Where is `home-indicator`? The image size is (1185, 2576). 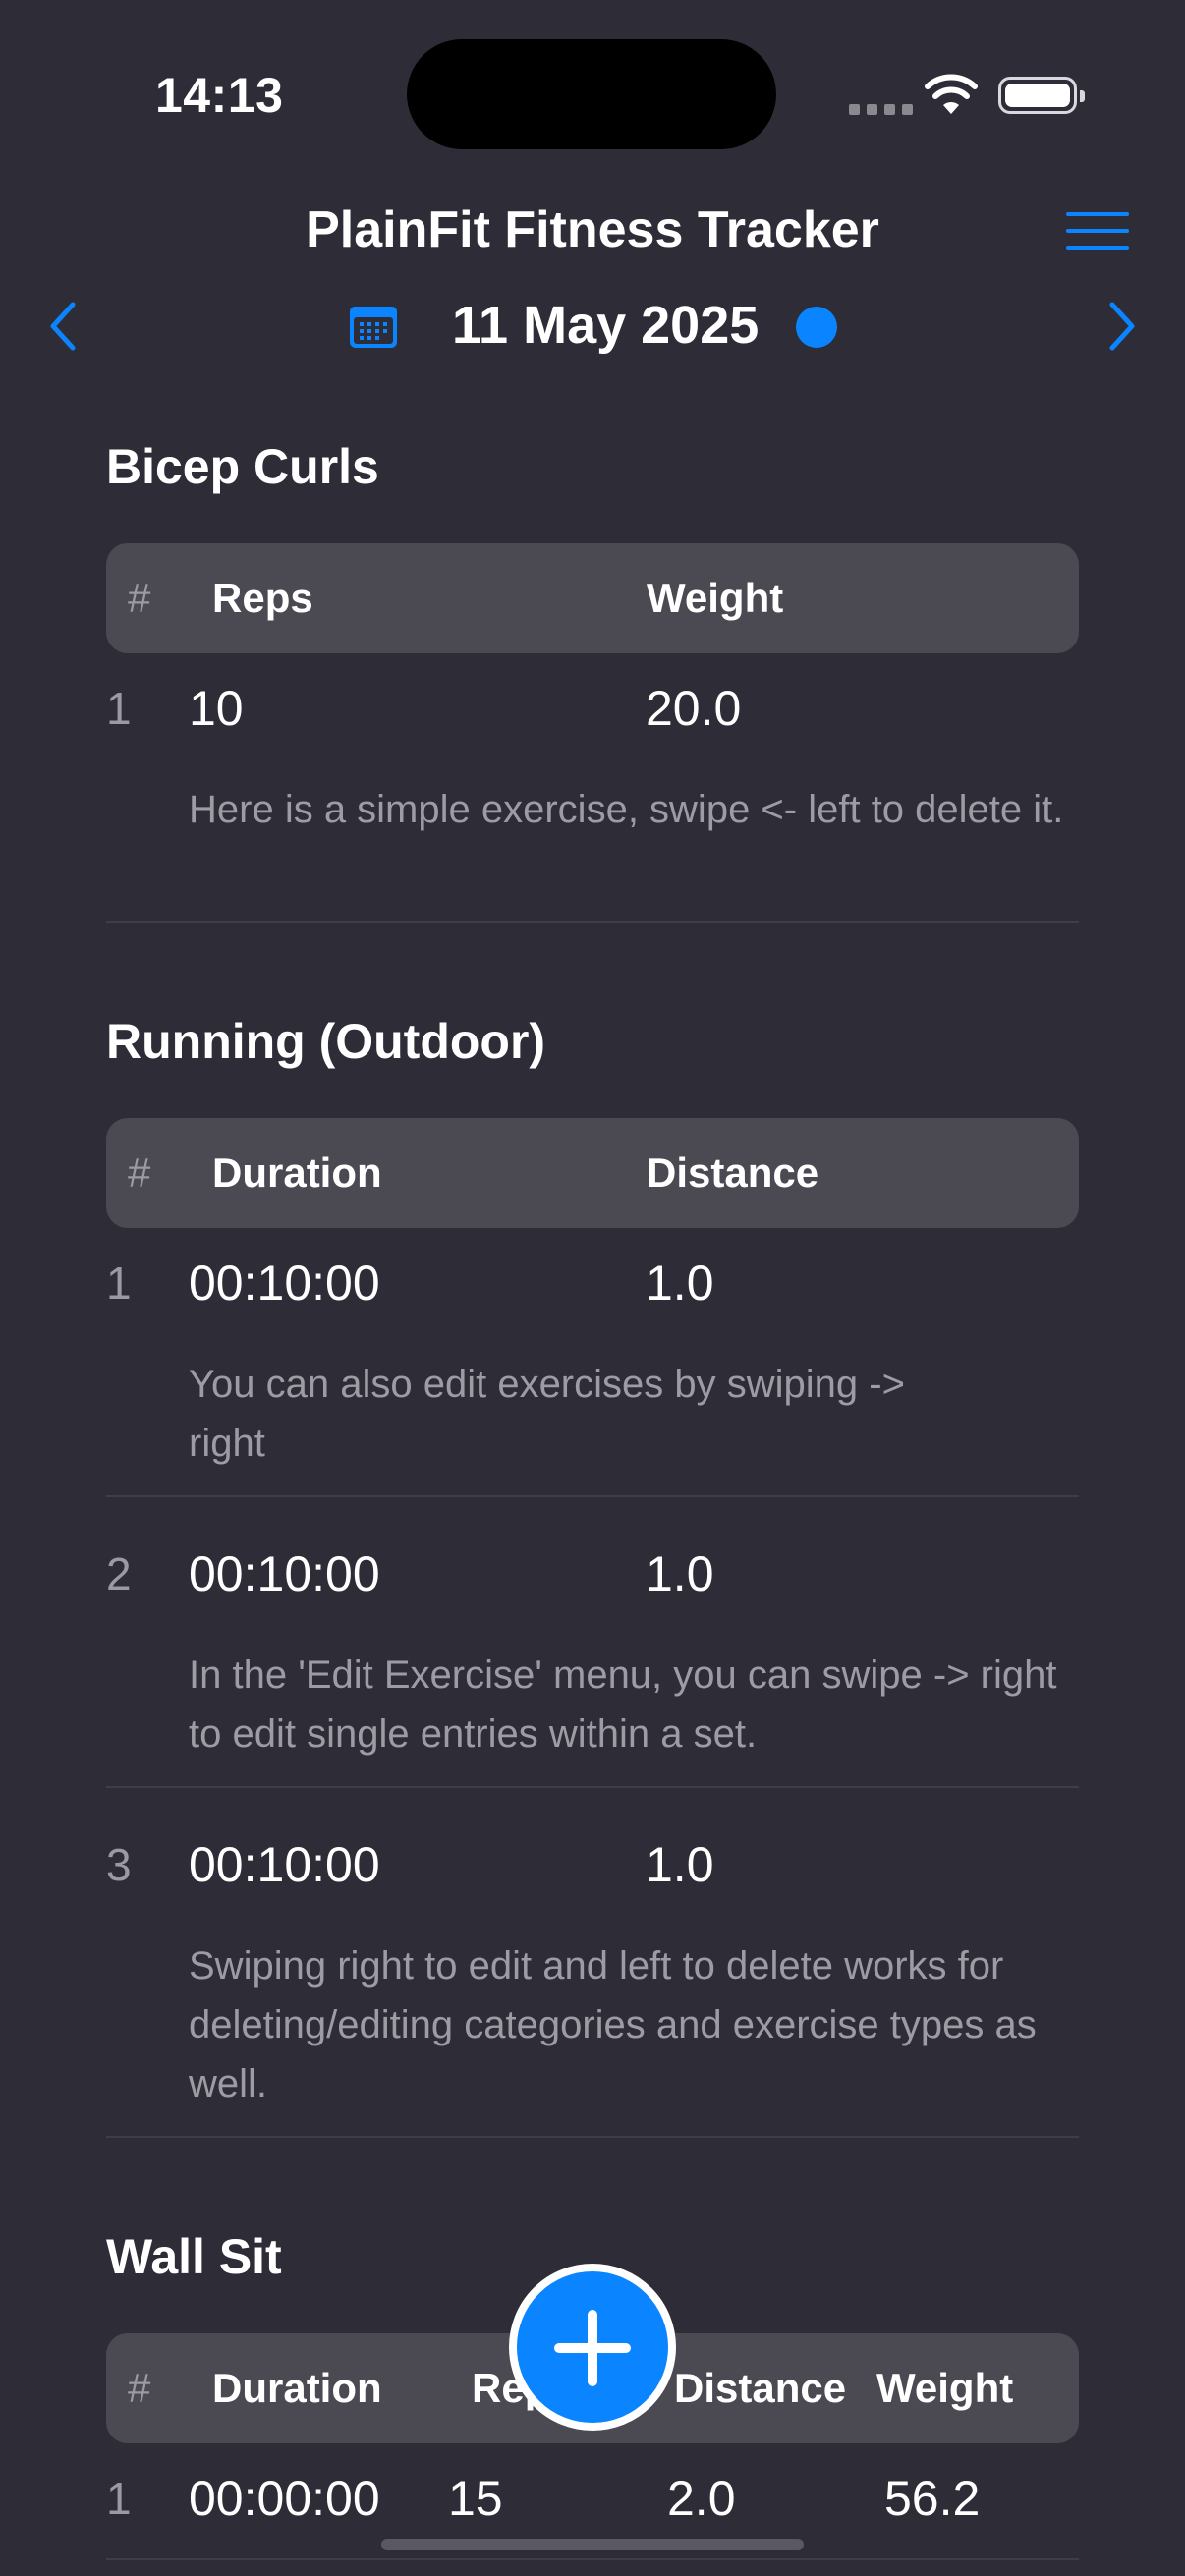
home-indicator is located at coordinates (592, 2544).